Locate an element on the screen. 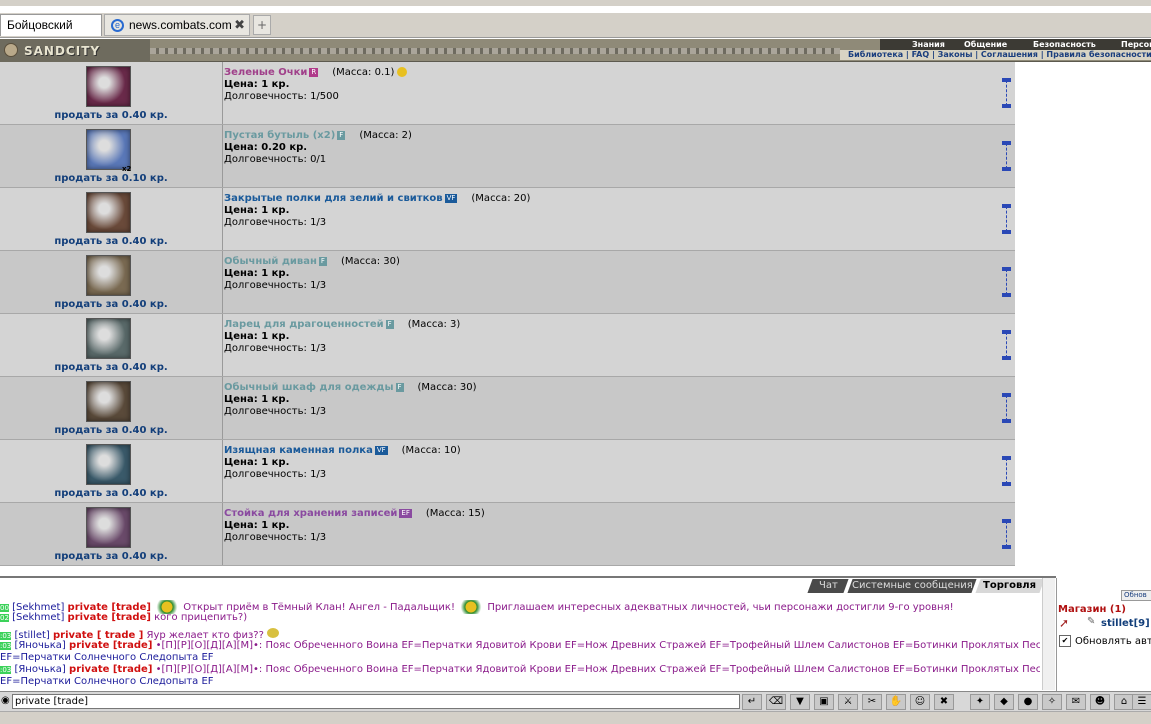 This screenshot has width=1151, height=724. sell-link: продать за 0.10 кр. is located at coordinates (111, 178).